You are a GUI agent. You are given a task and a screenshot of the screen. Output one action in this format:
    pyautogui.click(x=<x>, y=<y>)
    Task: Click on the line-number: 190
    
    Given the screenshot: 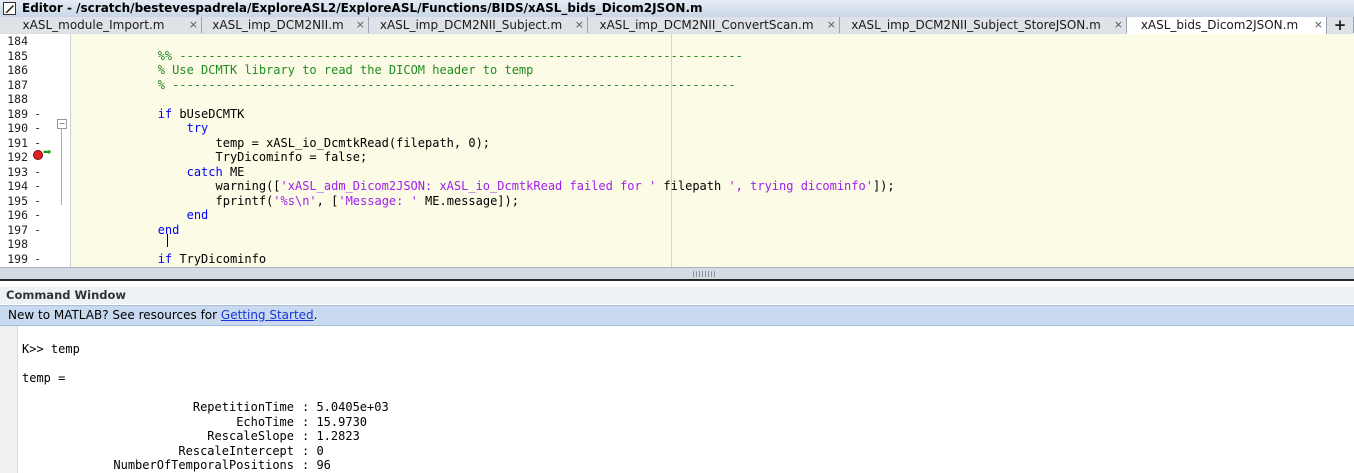 What is the action you would take?
    pyautogui.click(x=17, y=128)
    